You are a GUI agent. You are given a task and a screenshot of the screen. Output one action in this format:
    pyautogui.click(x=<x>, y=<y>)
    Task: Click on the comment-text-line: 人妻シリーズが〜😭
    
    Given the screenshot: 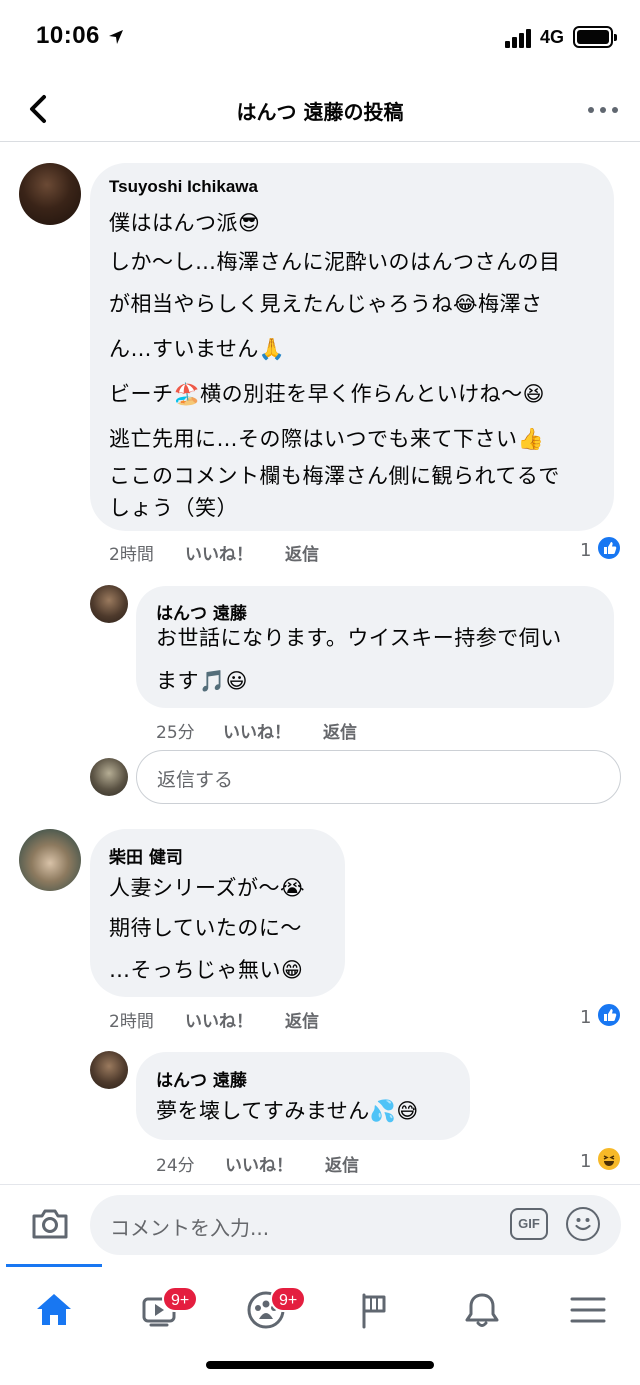 What is the action you would take?
    pyautogui.click(x=207, y=888)
    